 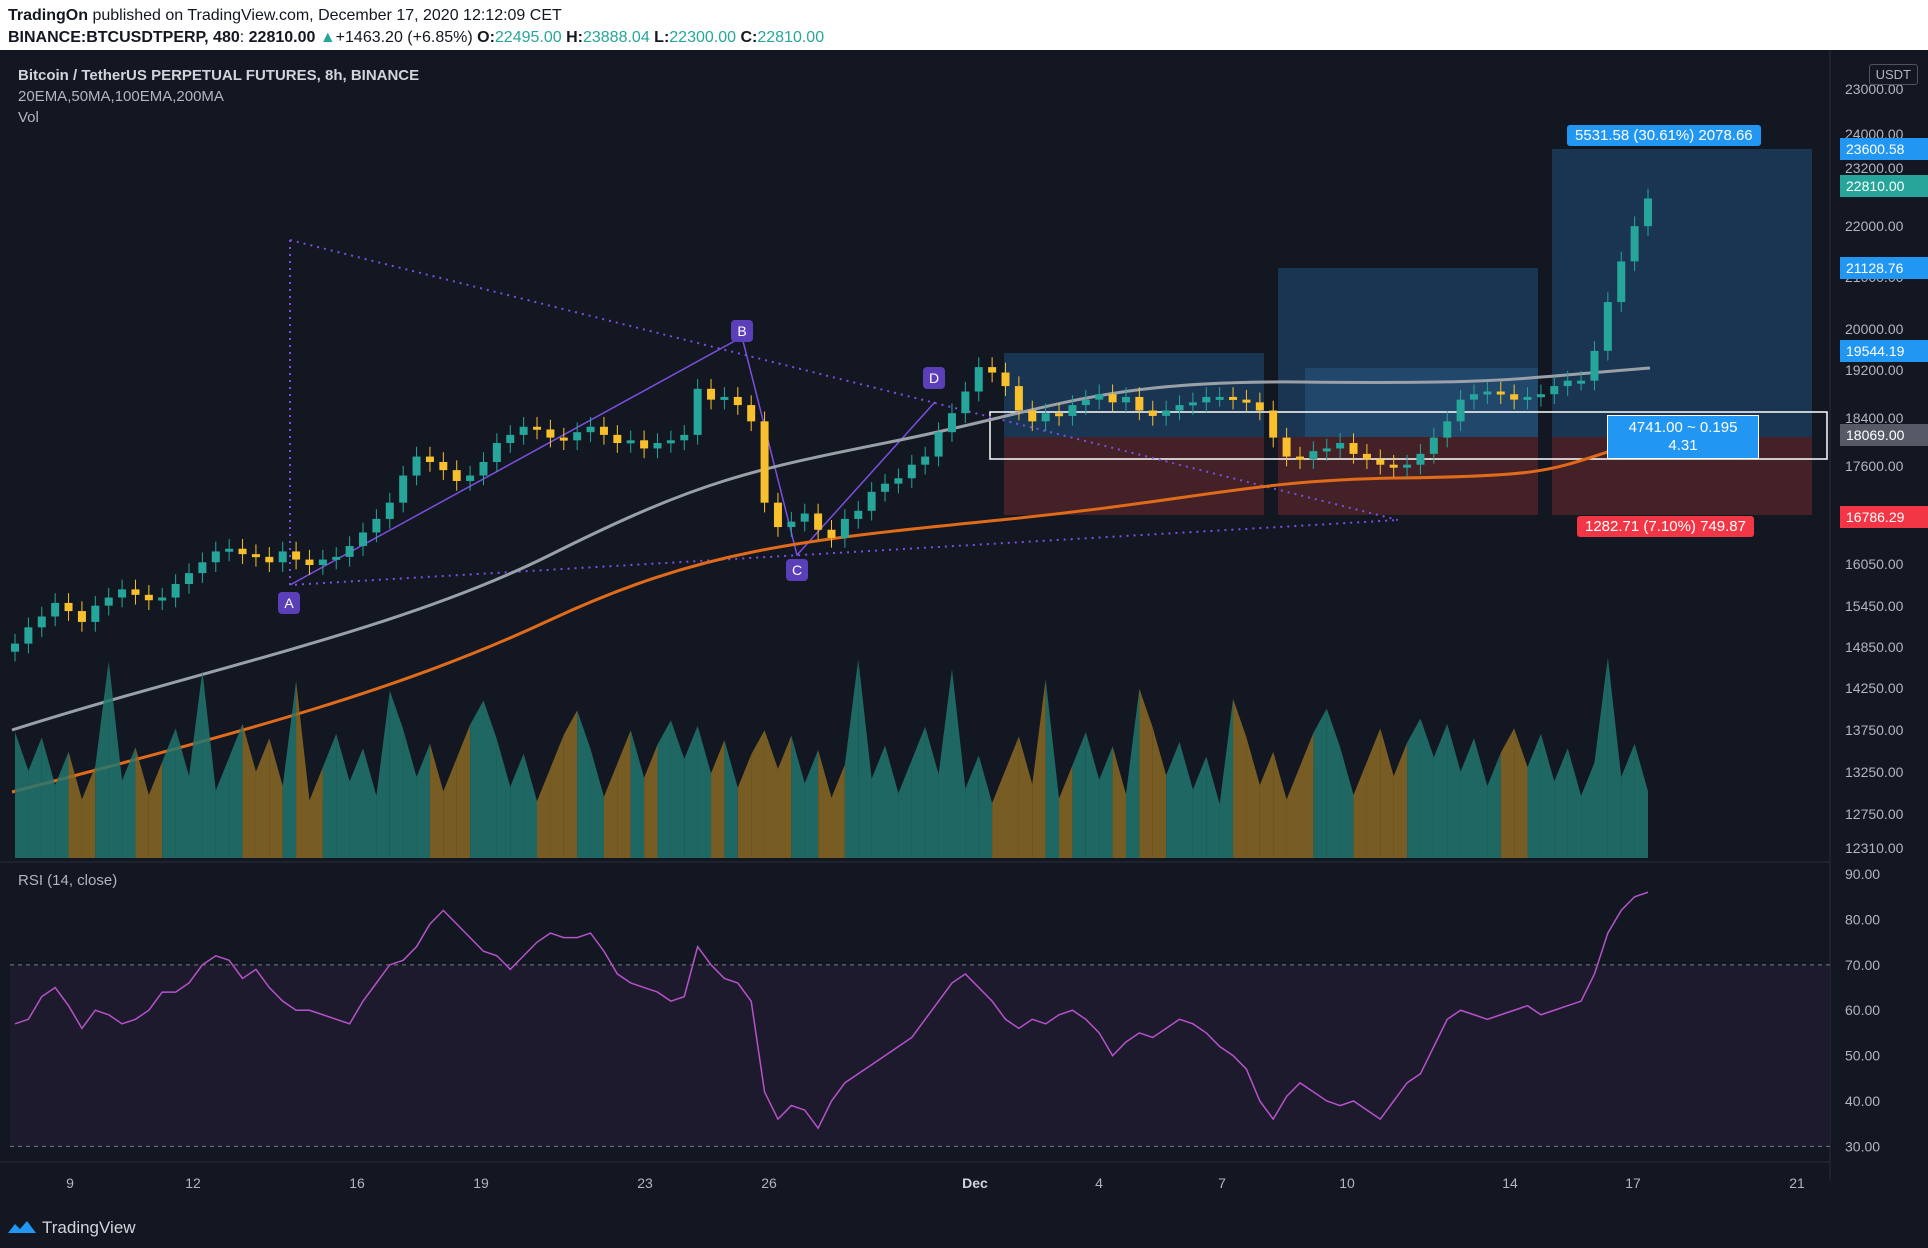 I want to click on price-tag-level-2: 19544.19, so click(x=1884, y=351).